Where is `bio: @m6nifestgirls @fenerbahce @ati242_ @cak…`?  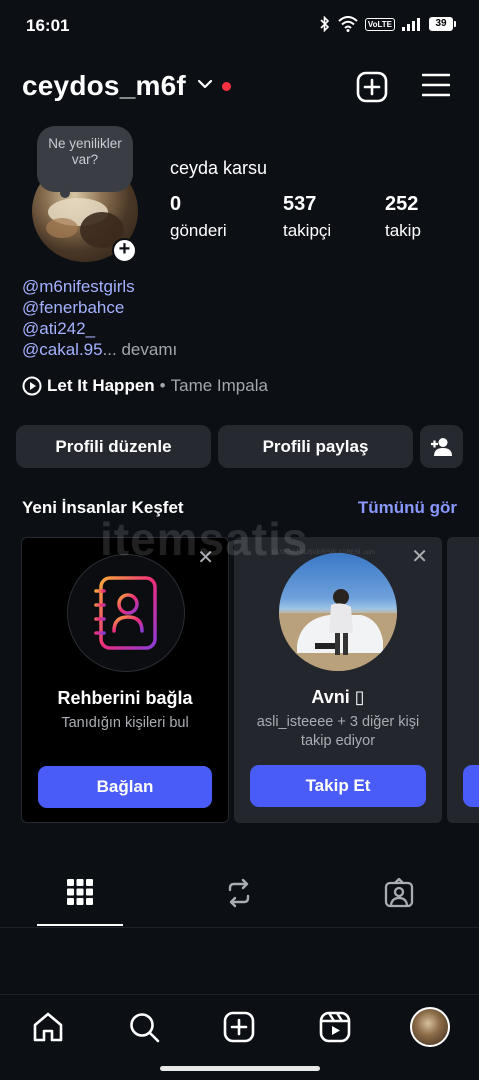
bio: @m6nifestgirls @fenerbahce @ati242_ @cak… is located at coordinates (99, 318).